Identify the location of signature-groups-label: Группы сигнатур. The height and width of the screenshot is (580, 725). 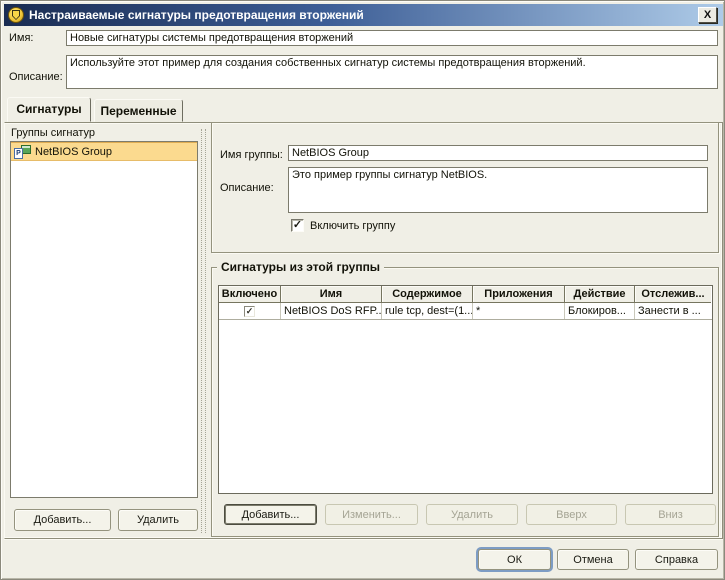
(53, 133).